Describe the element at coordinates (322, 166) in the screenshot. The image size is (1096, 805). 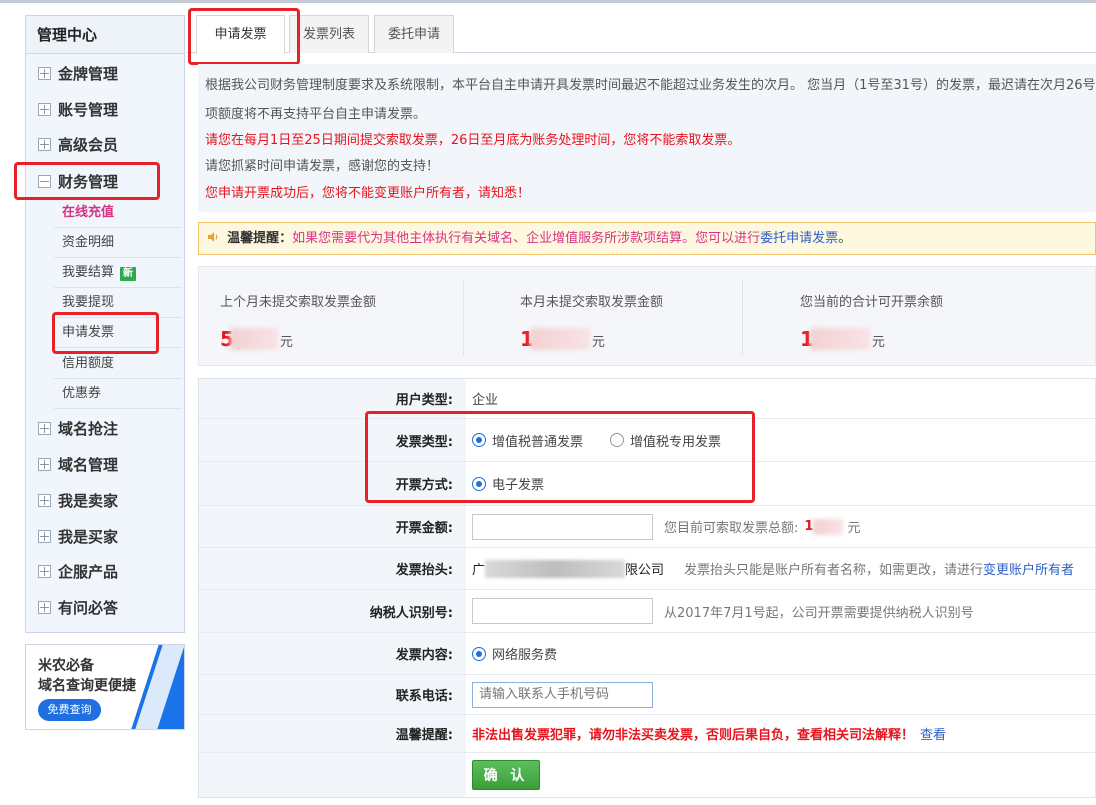
I see `notice-line: 请您抓紧时间申请发票，感谢您的支持！` at that location.